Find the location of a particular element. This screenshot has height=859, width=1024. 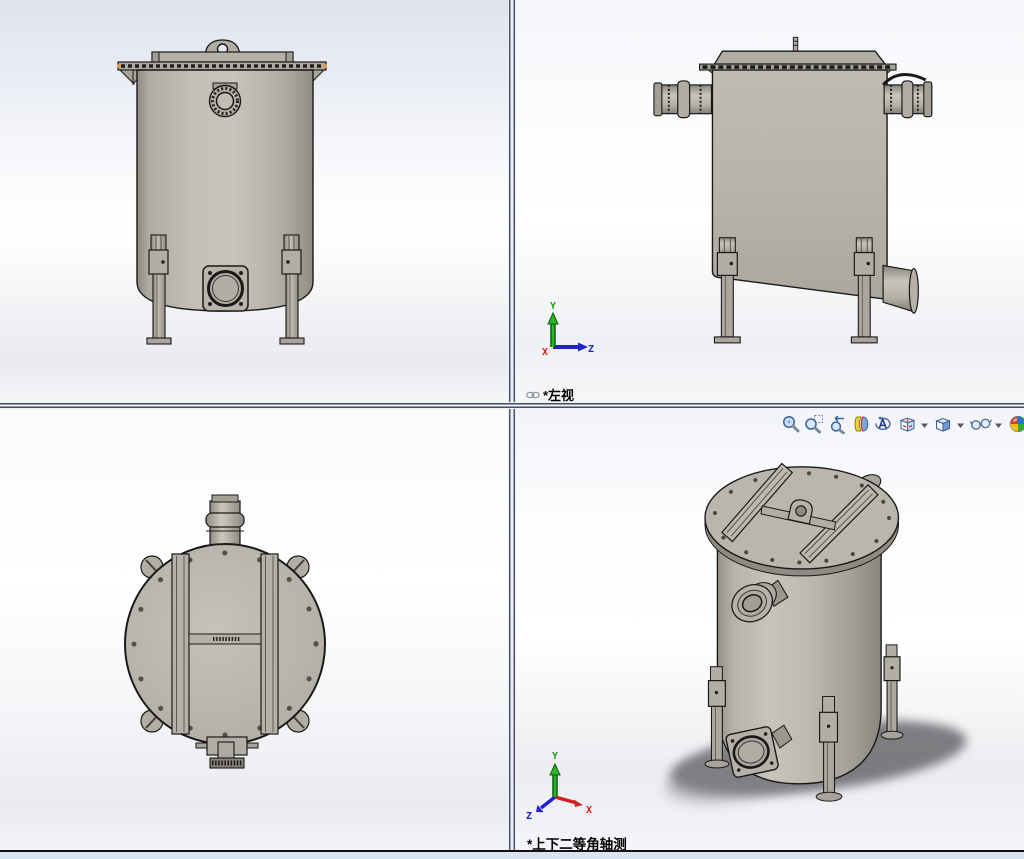

isometric-view-drawing is located at coordinates (816, 632).